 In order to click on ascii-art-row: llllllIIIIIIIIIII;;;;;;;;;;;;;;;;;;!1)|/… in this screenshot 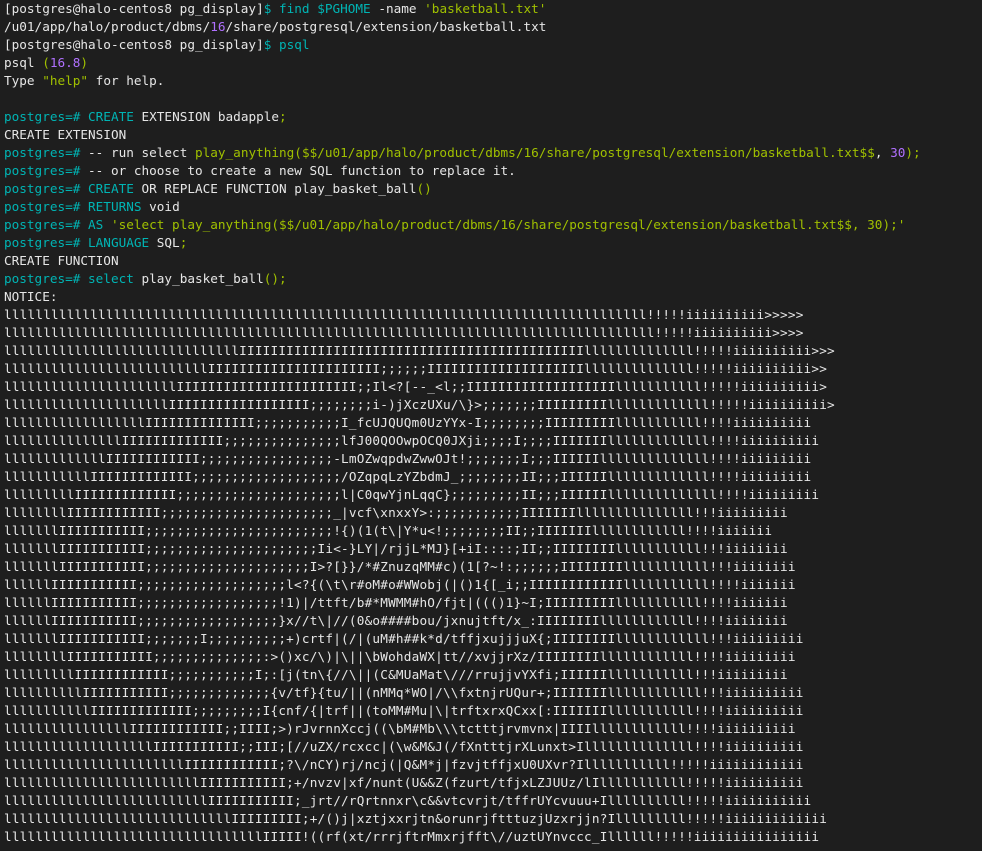, I will do `click(396, 602)`.